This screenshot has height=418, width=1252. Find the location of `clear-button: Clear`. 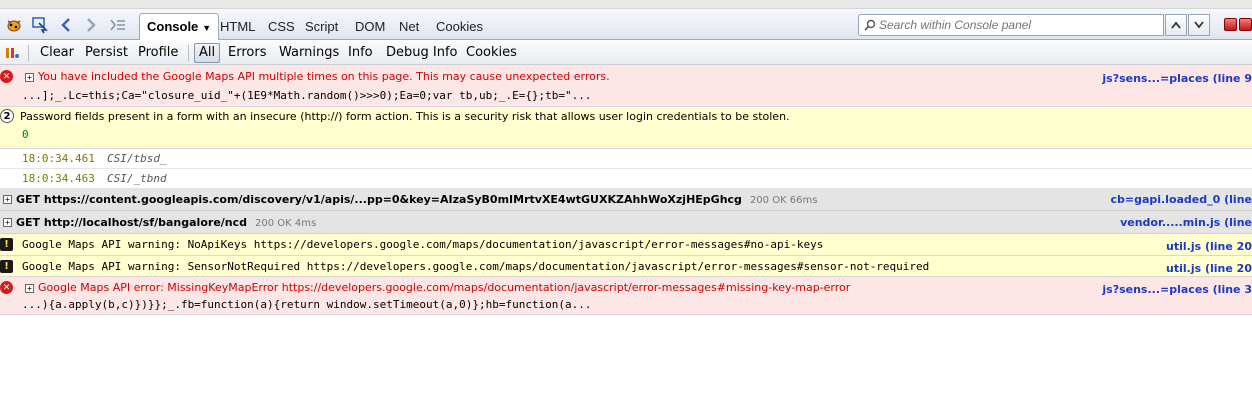

clear-button: Clear is located at coordinates (57, 53).